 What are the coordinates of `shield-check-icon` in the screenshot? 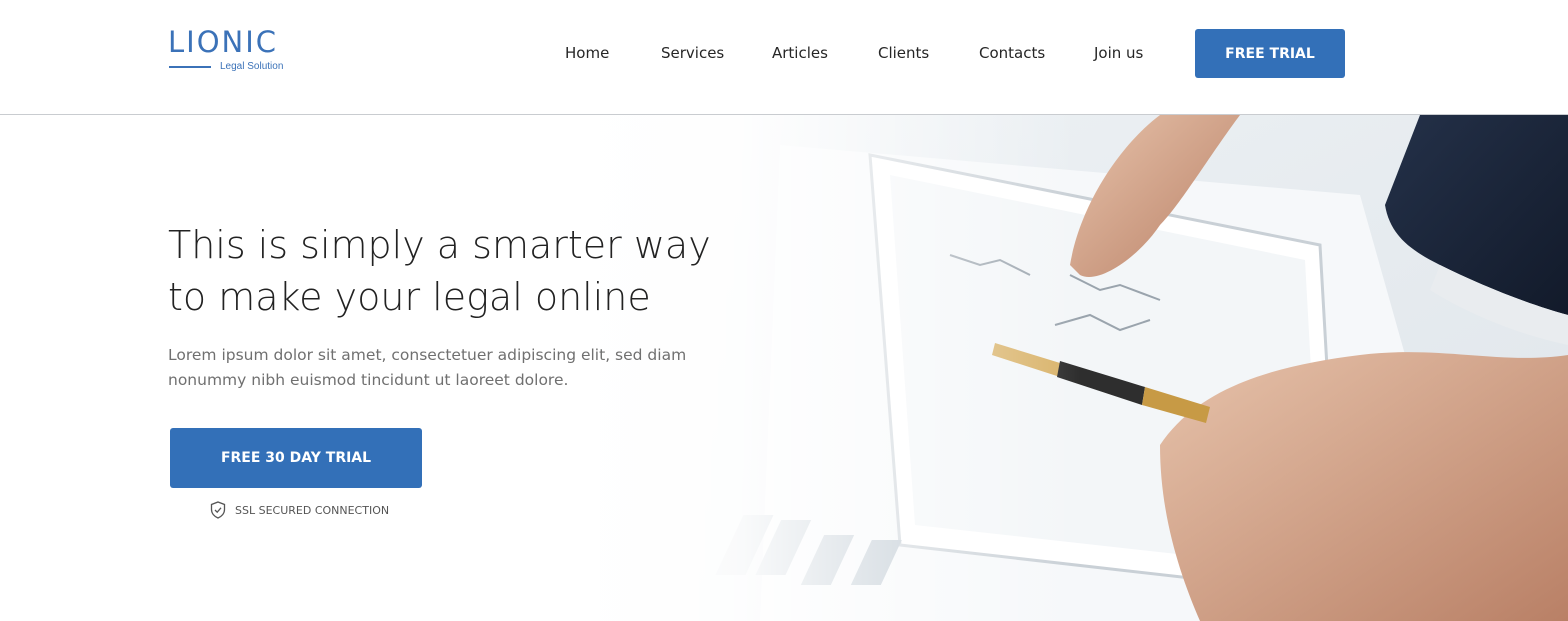 It's located at (218, 510).